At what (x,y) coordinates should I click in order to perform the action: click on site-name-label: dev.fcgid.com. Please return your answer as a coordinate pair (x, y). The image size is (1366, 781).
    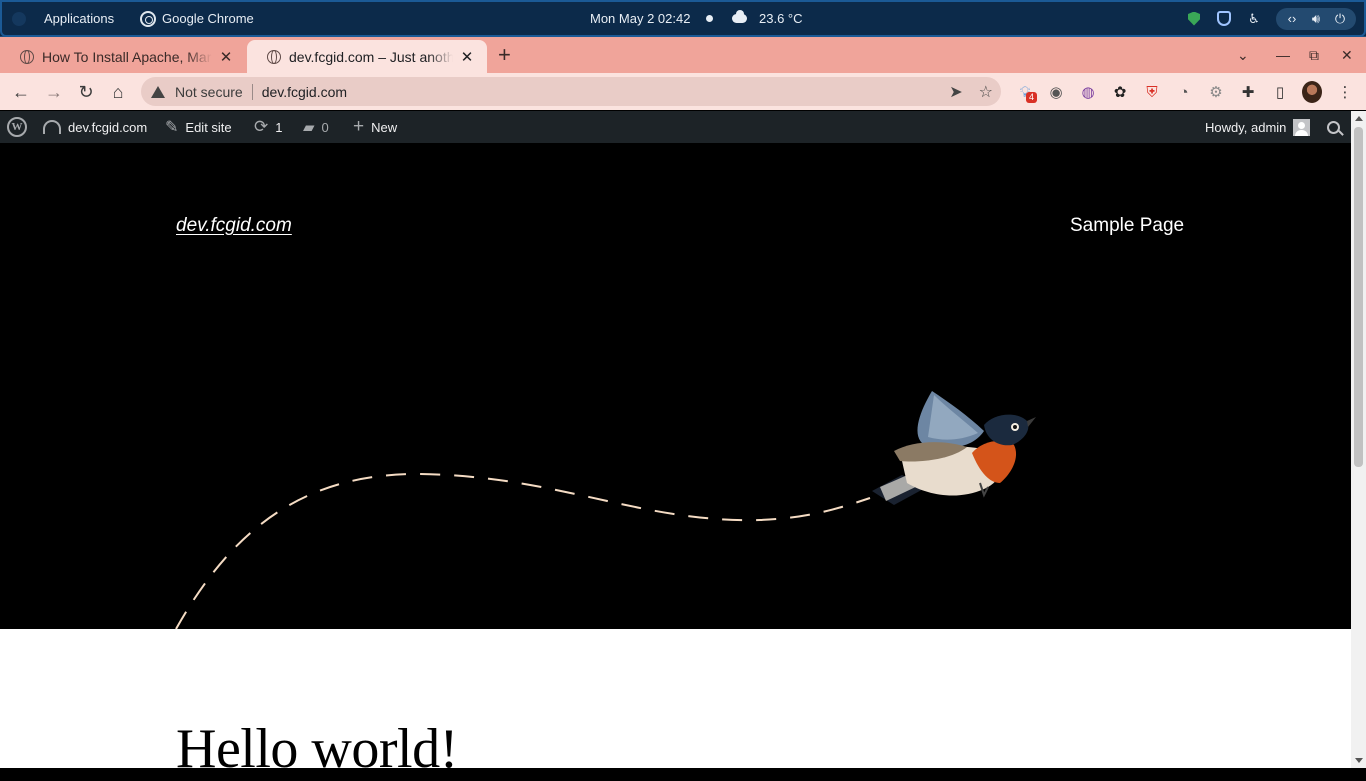
    Looking at the image, I should click on (108, 127).